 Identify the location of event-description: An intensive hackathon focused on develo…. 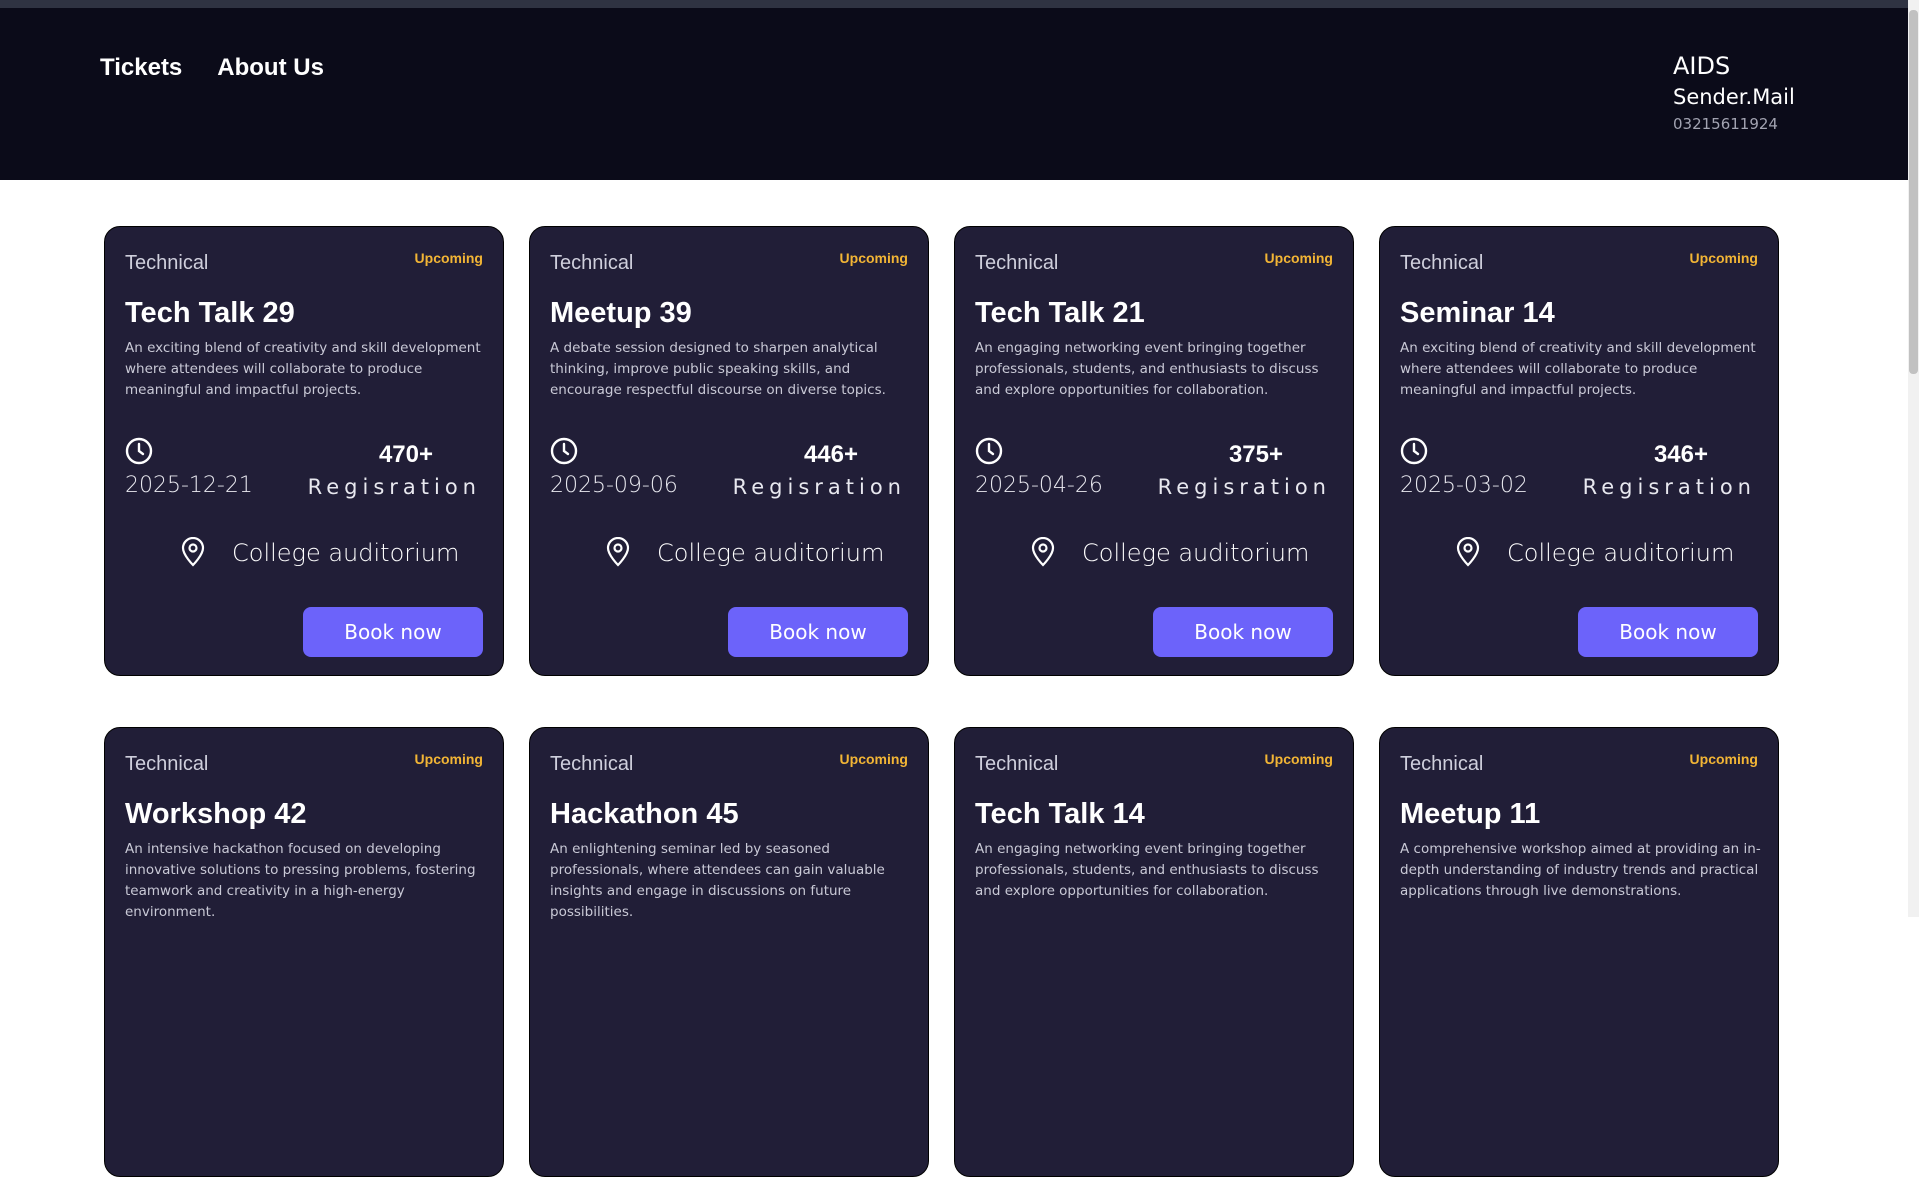
(300, 880).